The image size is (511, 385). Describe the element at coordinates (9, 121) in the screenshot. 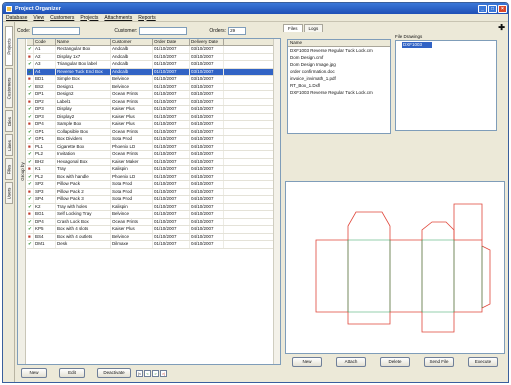

I see `side-tab-dies: Dies` at that location.